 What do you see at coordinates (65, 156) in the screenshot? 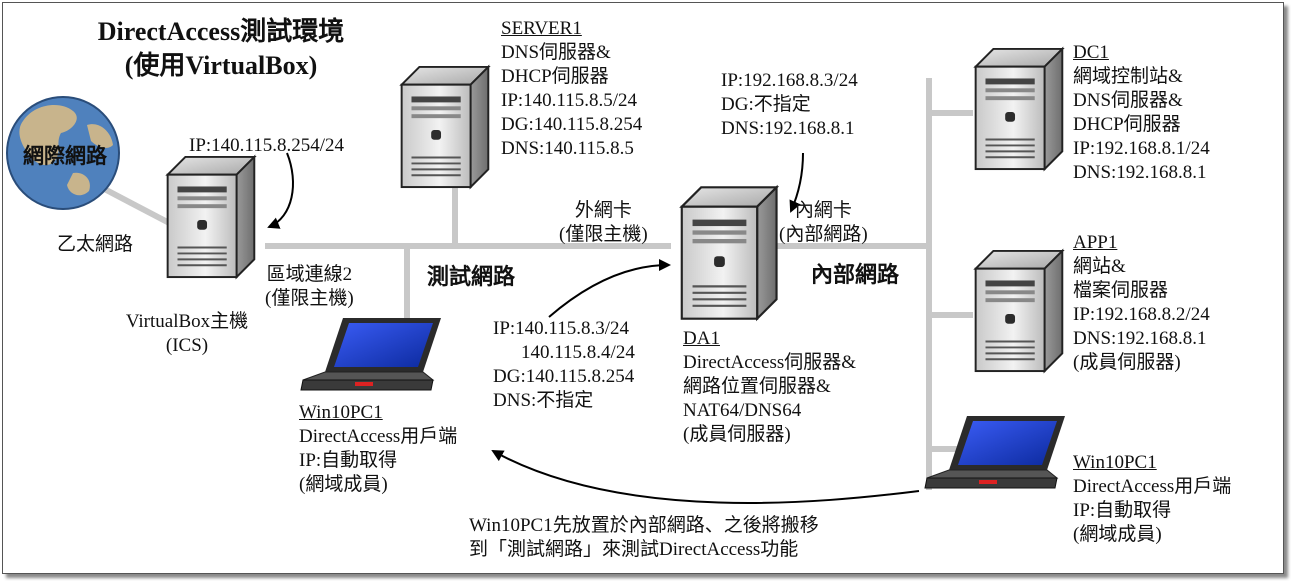
I see `internet-label: 網際網路` at bounding box center [65, 156].